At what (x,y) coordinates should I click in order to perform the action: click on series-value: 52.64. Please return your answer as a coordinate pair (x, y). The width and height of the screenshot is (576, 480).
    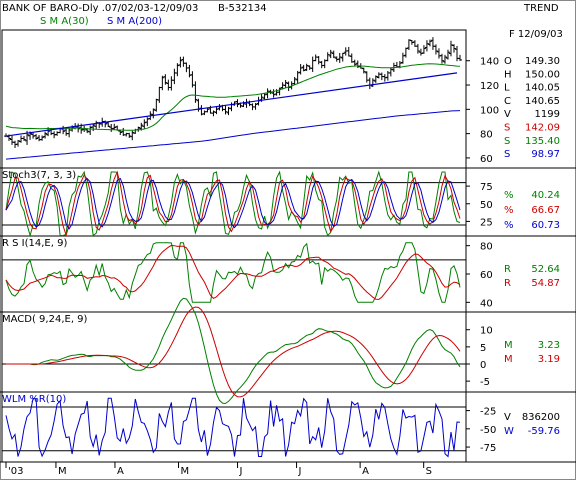
    Looking at the image, I should click on (545, 269).